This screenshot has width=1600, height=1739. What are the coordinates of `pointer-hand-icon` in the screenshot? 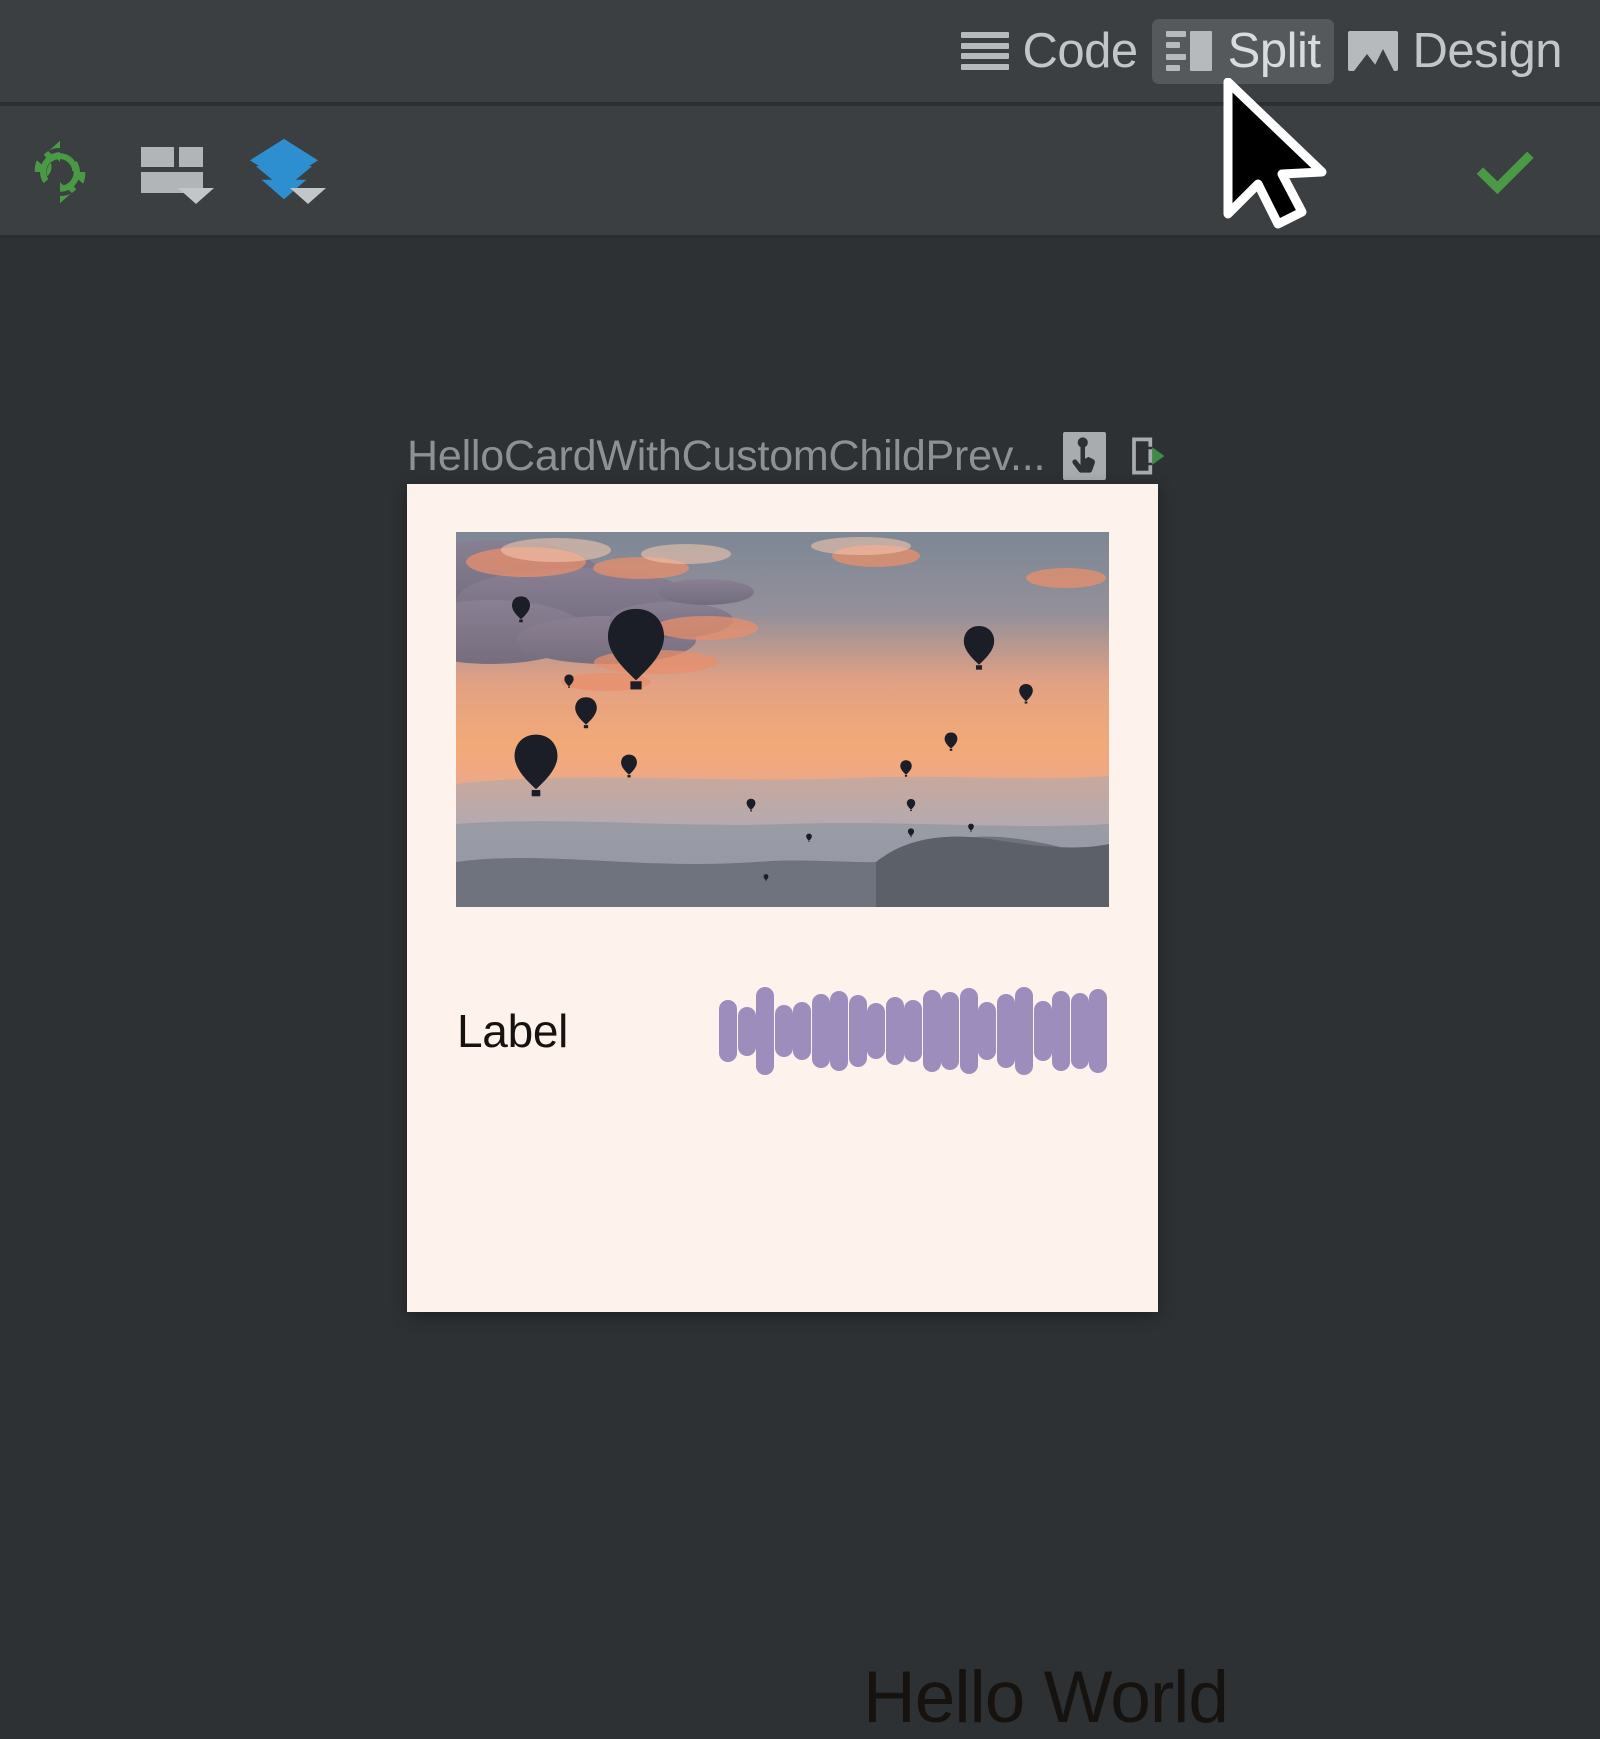 It's located at (1083, 455).